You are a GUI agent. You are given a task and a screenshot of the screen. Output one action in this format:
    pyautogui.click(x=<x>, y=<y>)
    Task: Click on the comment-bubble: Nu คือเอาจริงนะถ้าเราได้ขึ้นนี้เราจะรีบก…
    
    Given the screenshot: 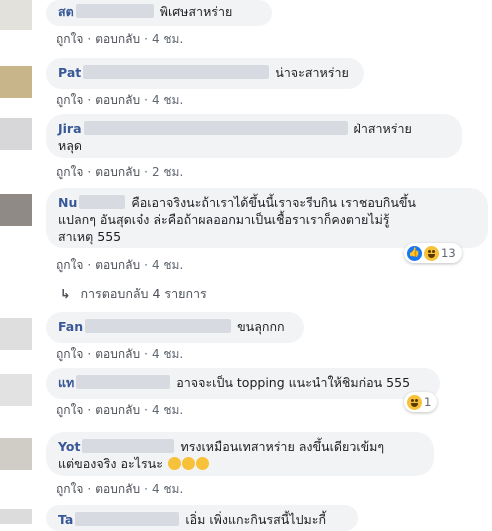 What is the action you would take?
    pyautogui.click(x=267, y=218)
    